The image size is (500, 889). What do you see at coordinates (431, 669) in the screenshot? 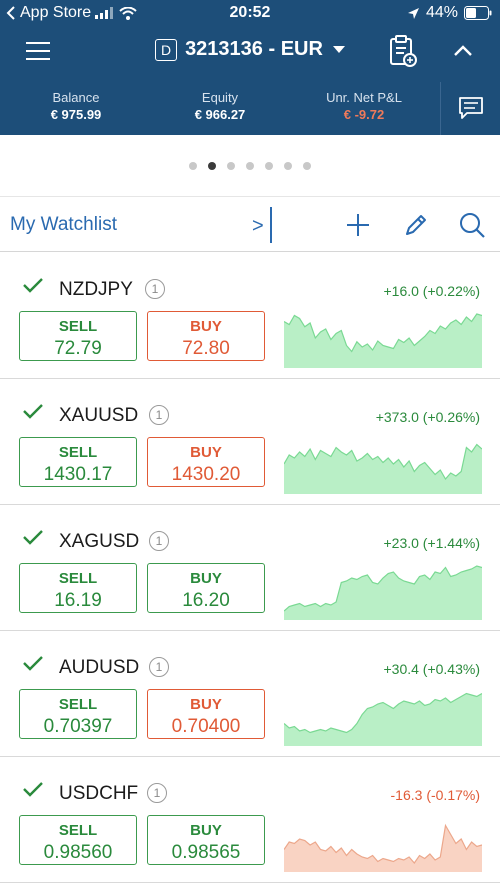
I see `price-change: +30.4 (+0.43%)` at bounding box center [431, 669].